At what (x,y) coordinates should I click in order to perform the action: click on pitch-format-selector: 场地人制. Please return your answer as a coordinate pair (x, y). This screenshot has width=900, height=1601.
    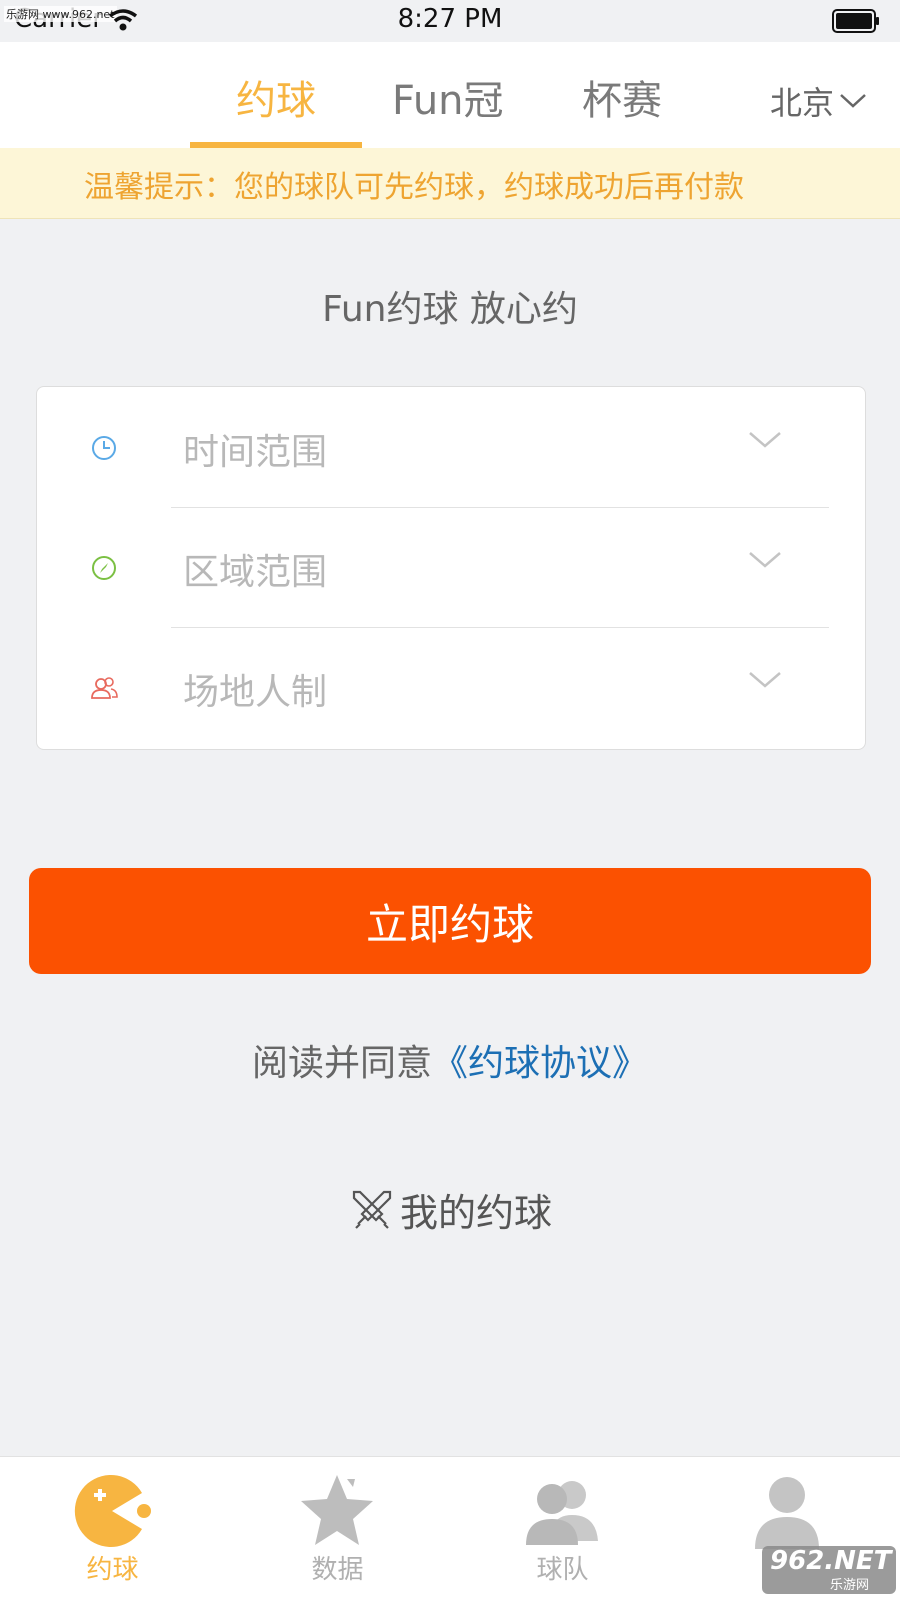
    Looking at the image, I should click on (451, 687).